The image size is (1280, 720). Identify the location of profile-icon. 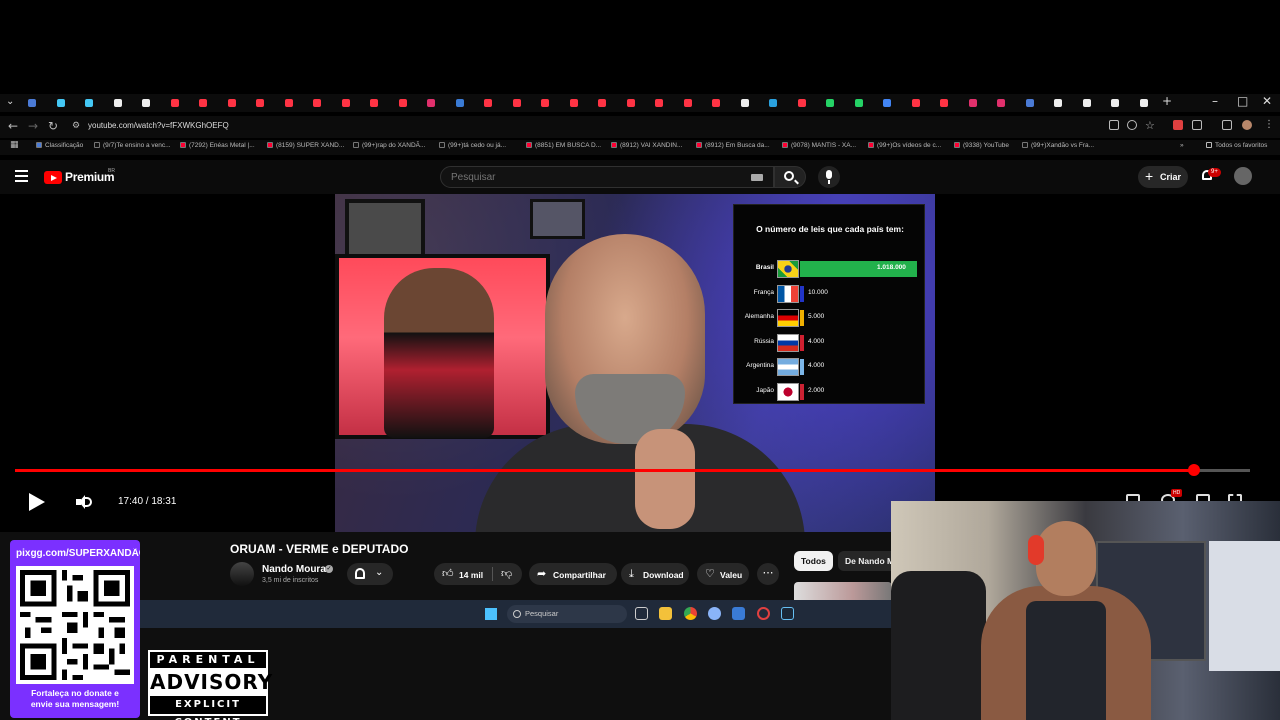
(1247, 125).